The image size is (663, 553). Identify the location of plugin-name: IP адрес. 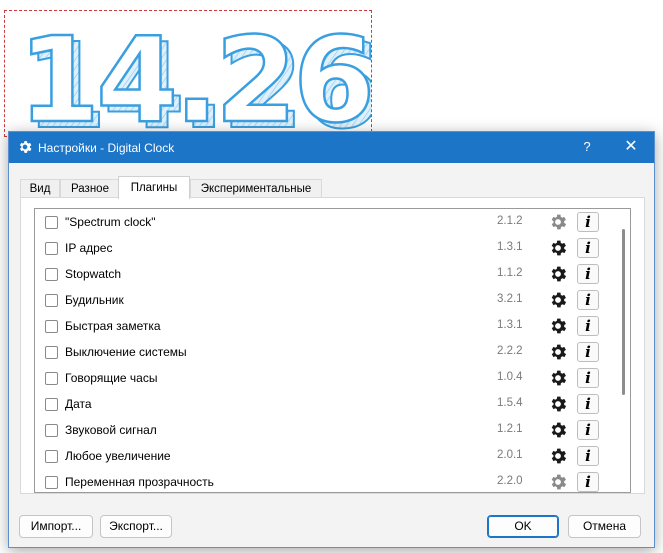
(89, 248).